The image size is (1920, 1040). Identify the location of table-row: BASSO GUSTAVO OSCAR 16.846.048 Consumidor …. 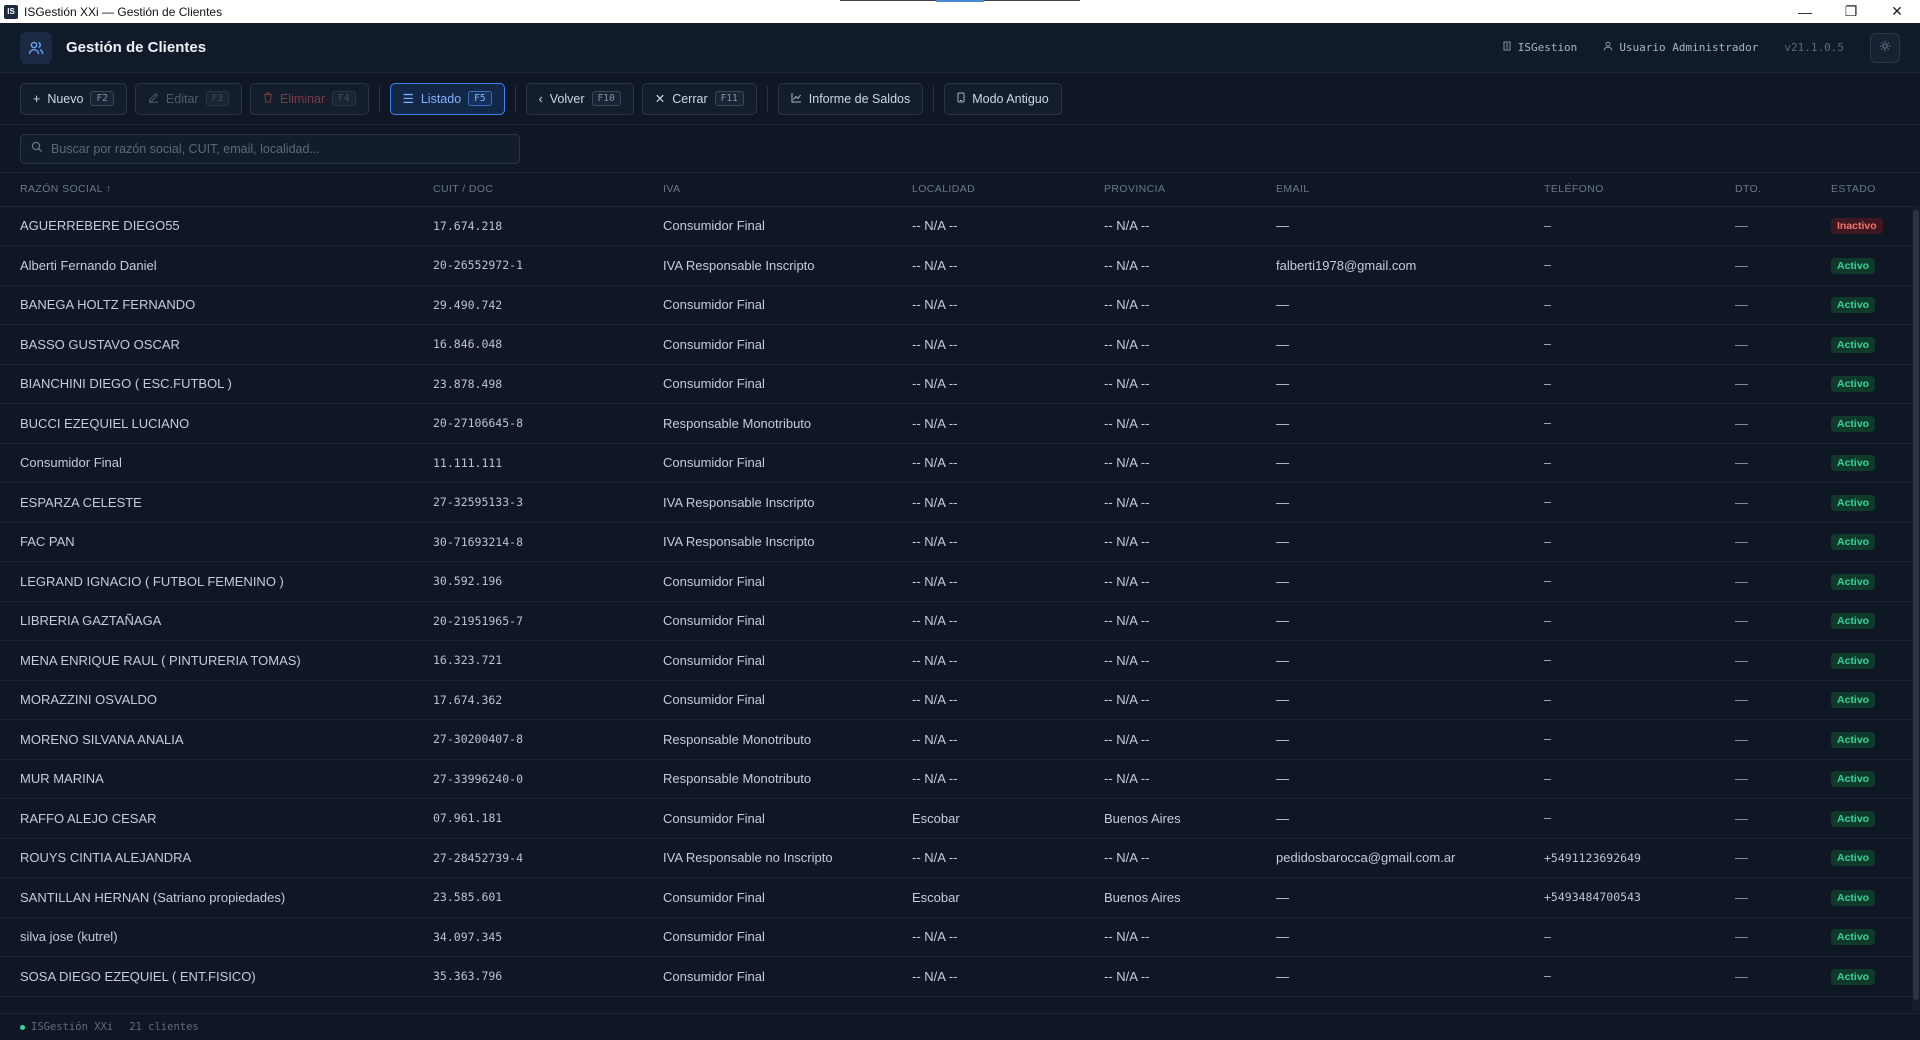
(956, 344).